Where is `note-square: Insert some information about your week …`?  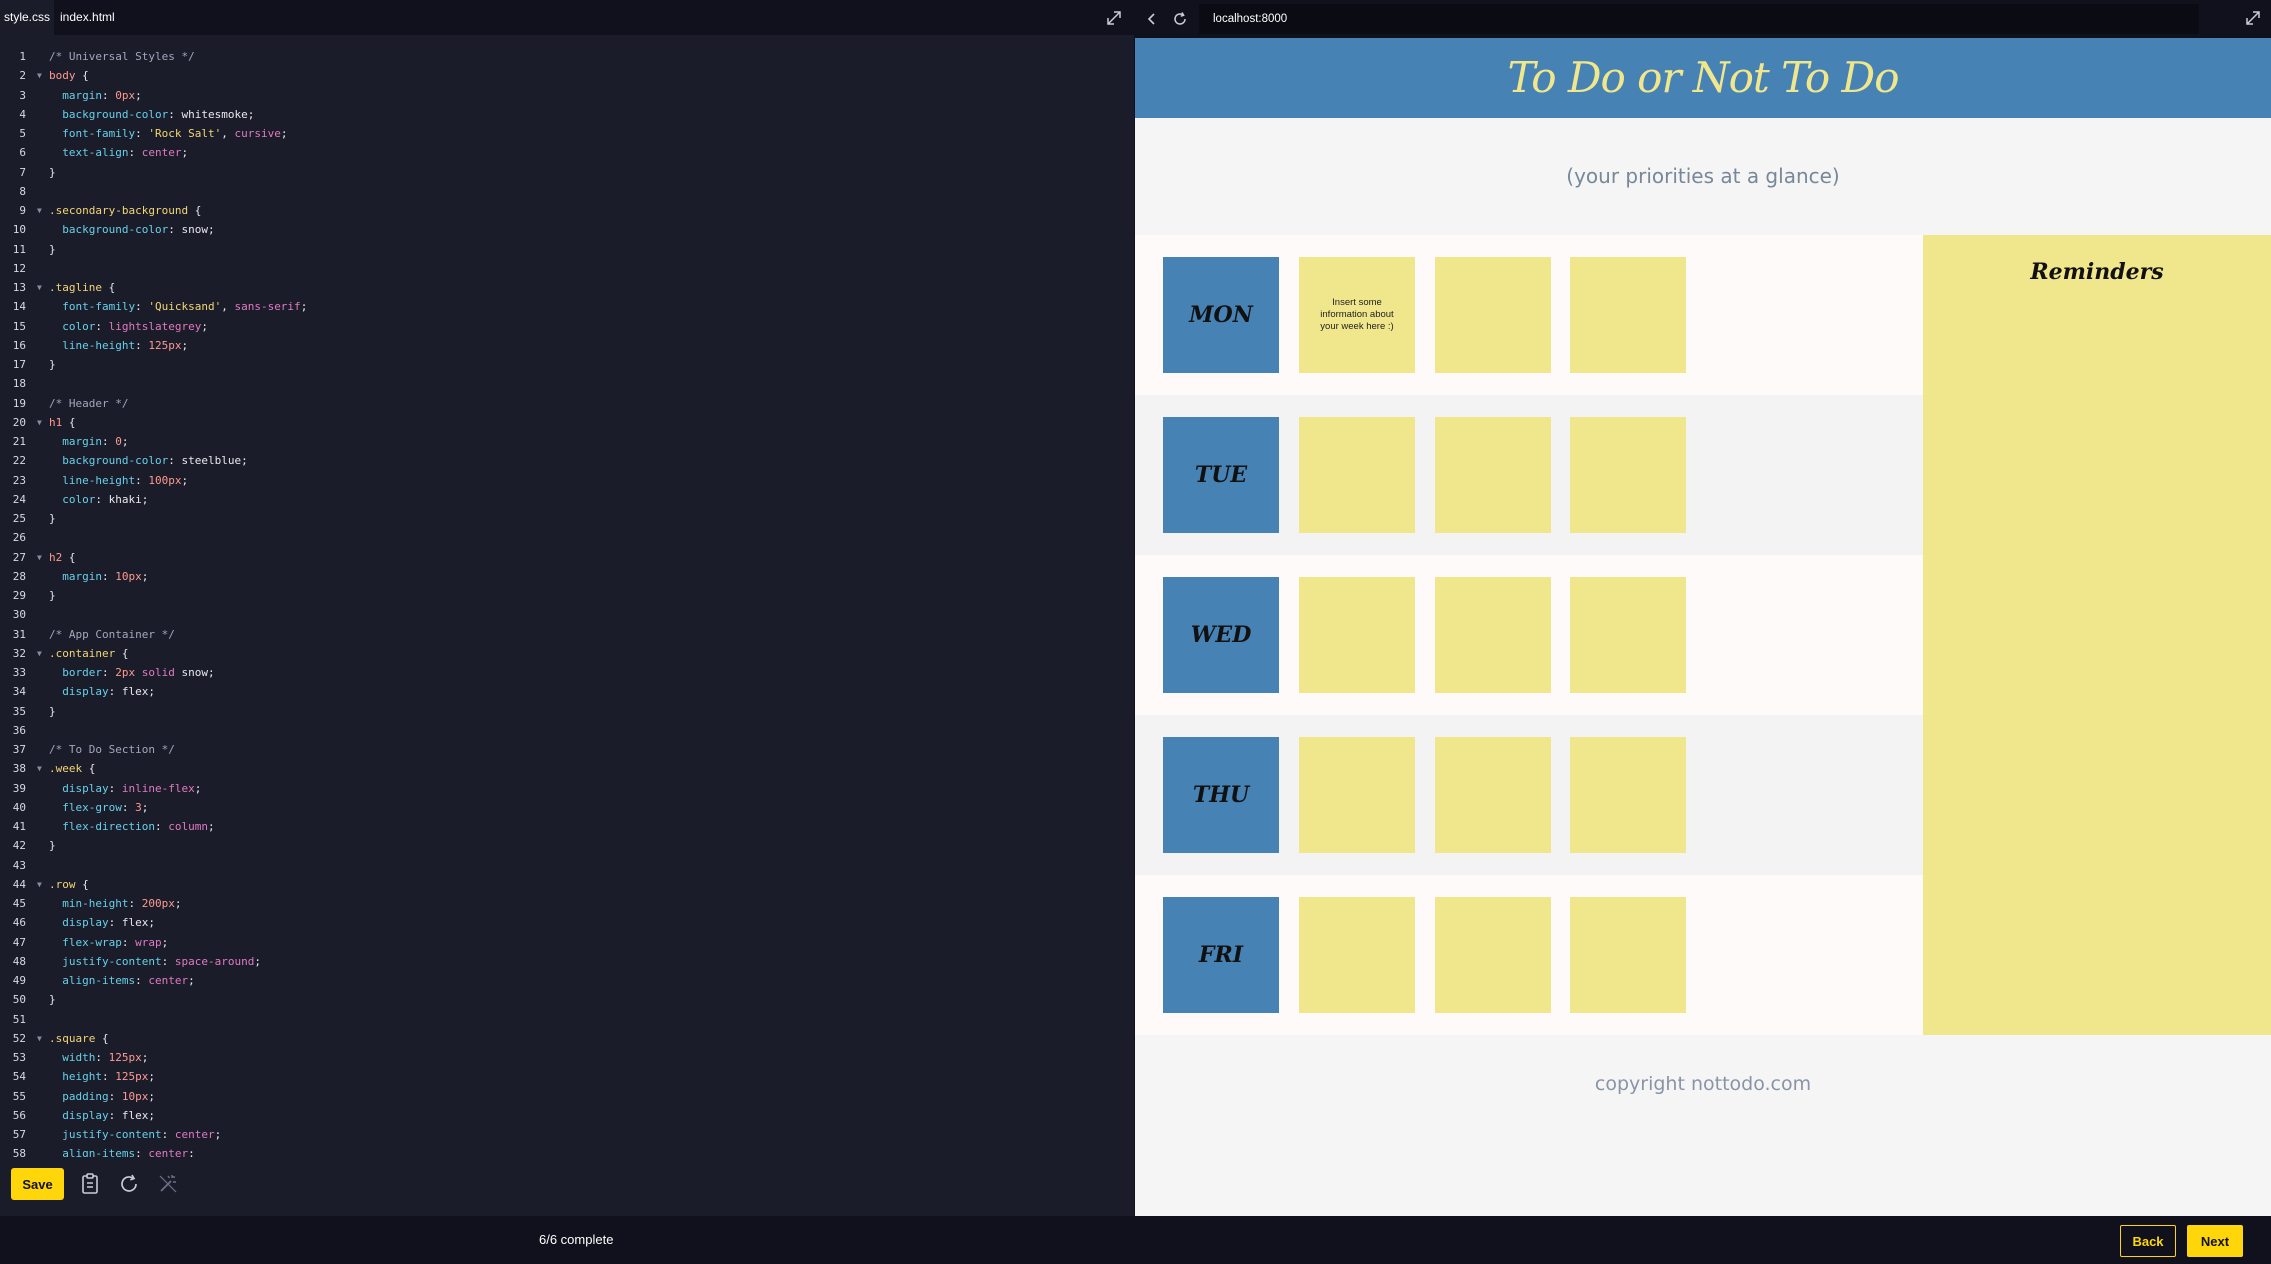
note-square: Insert some information about your week … is located at coordinates (1357, 315).